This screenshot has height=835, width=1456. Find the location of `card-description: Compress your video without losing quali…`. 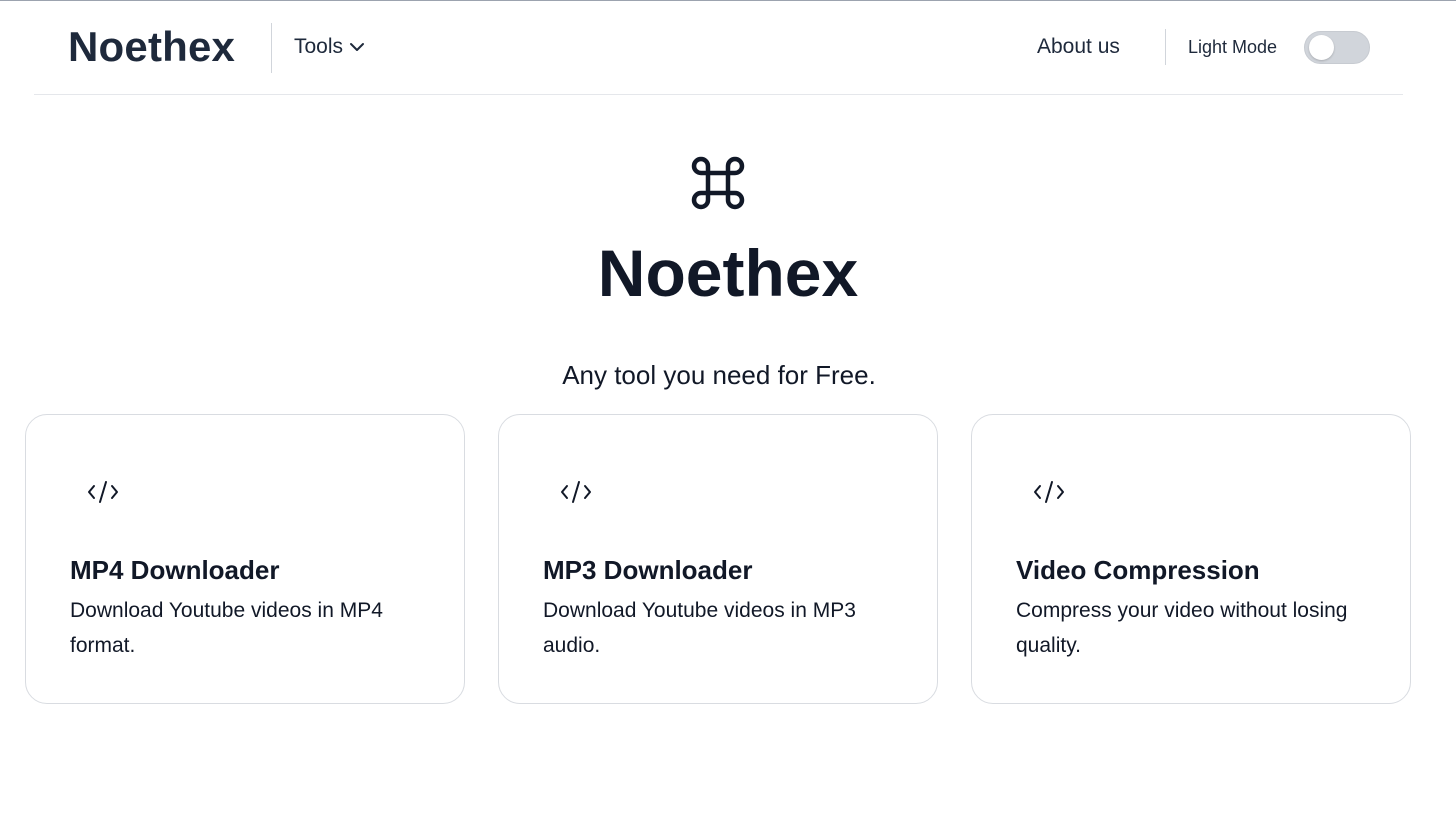

card-description: Compress your video without losing quali… is located at coordinates (1182, 628).